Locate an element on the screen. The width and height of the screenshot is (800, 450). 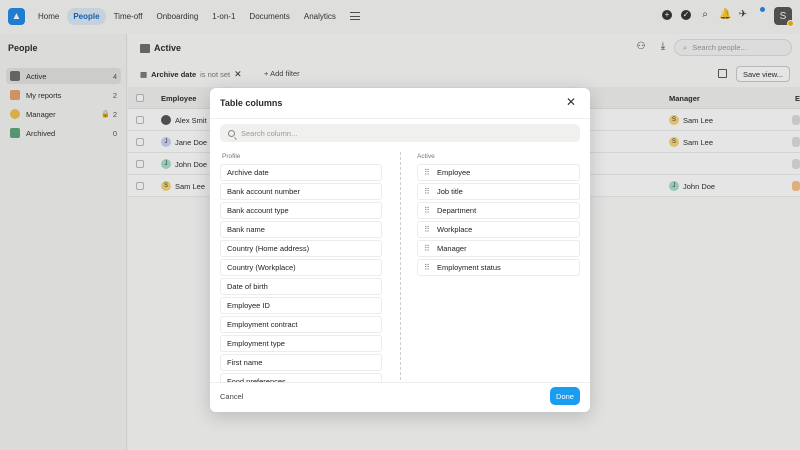
divider is located at coordinates (400, 118).